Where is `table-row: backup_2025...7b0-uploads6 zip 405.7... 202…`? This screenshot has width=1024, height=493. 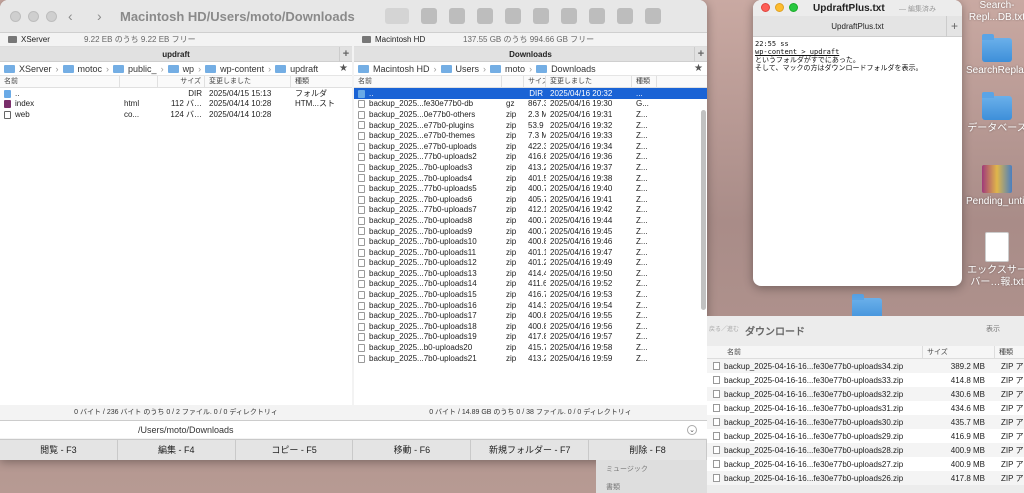
table-row: backup_2025...7b0-uploads6 zip 405.7... 202… is located at coordinates (530, 199).